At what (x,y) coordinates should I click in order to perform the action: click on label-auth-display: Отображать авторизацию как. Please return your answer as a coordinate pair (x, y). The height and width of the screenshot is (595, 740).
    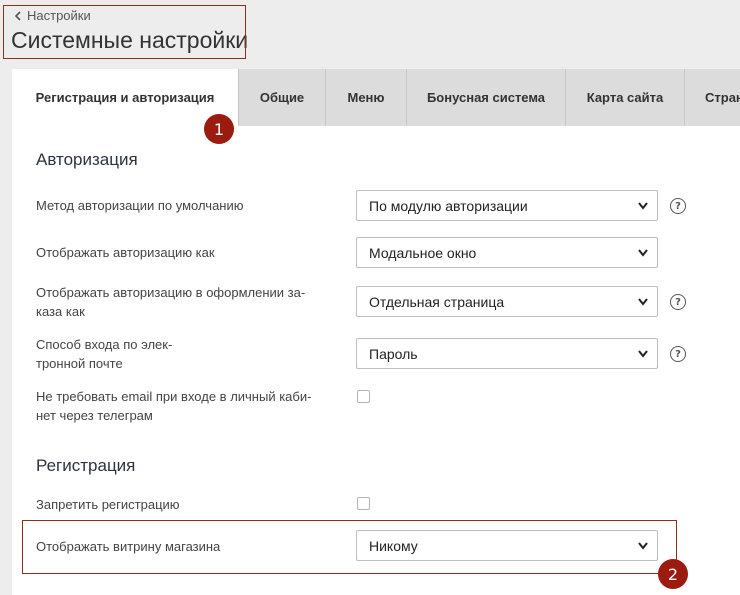
    Looking at the image, I should click on (125, 252).